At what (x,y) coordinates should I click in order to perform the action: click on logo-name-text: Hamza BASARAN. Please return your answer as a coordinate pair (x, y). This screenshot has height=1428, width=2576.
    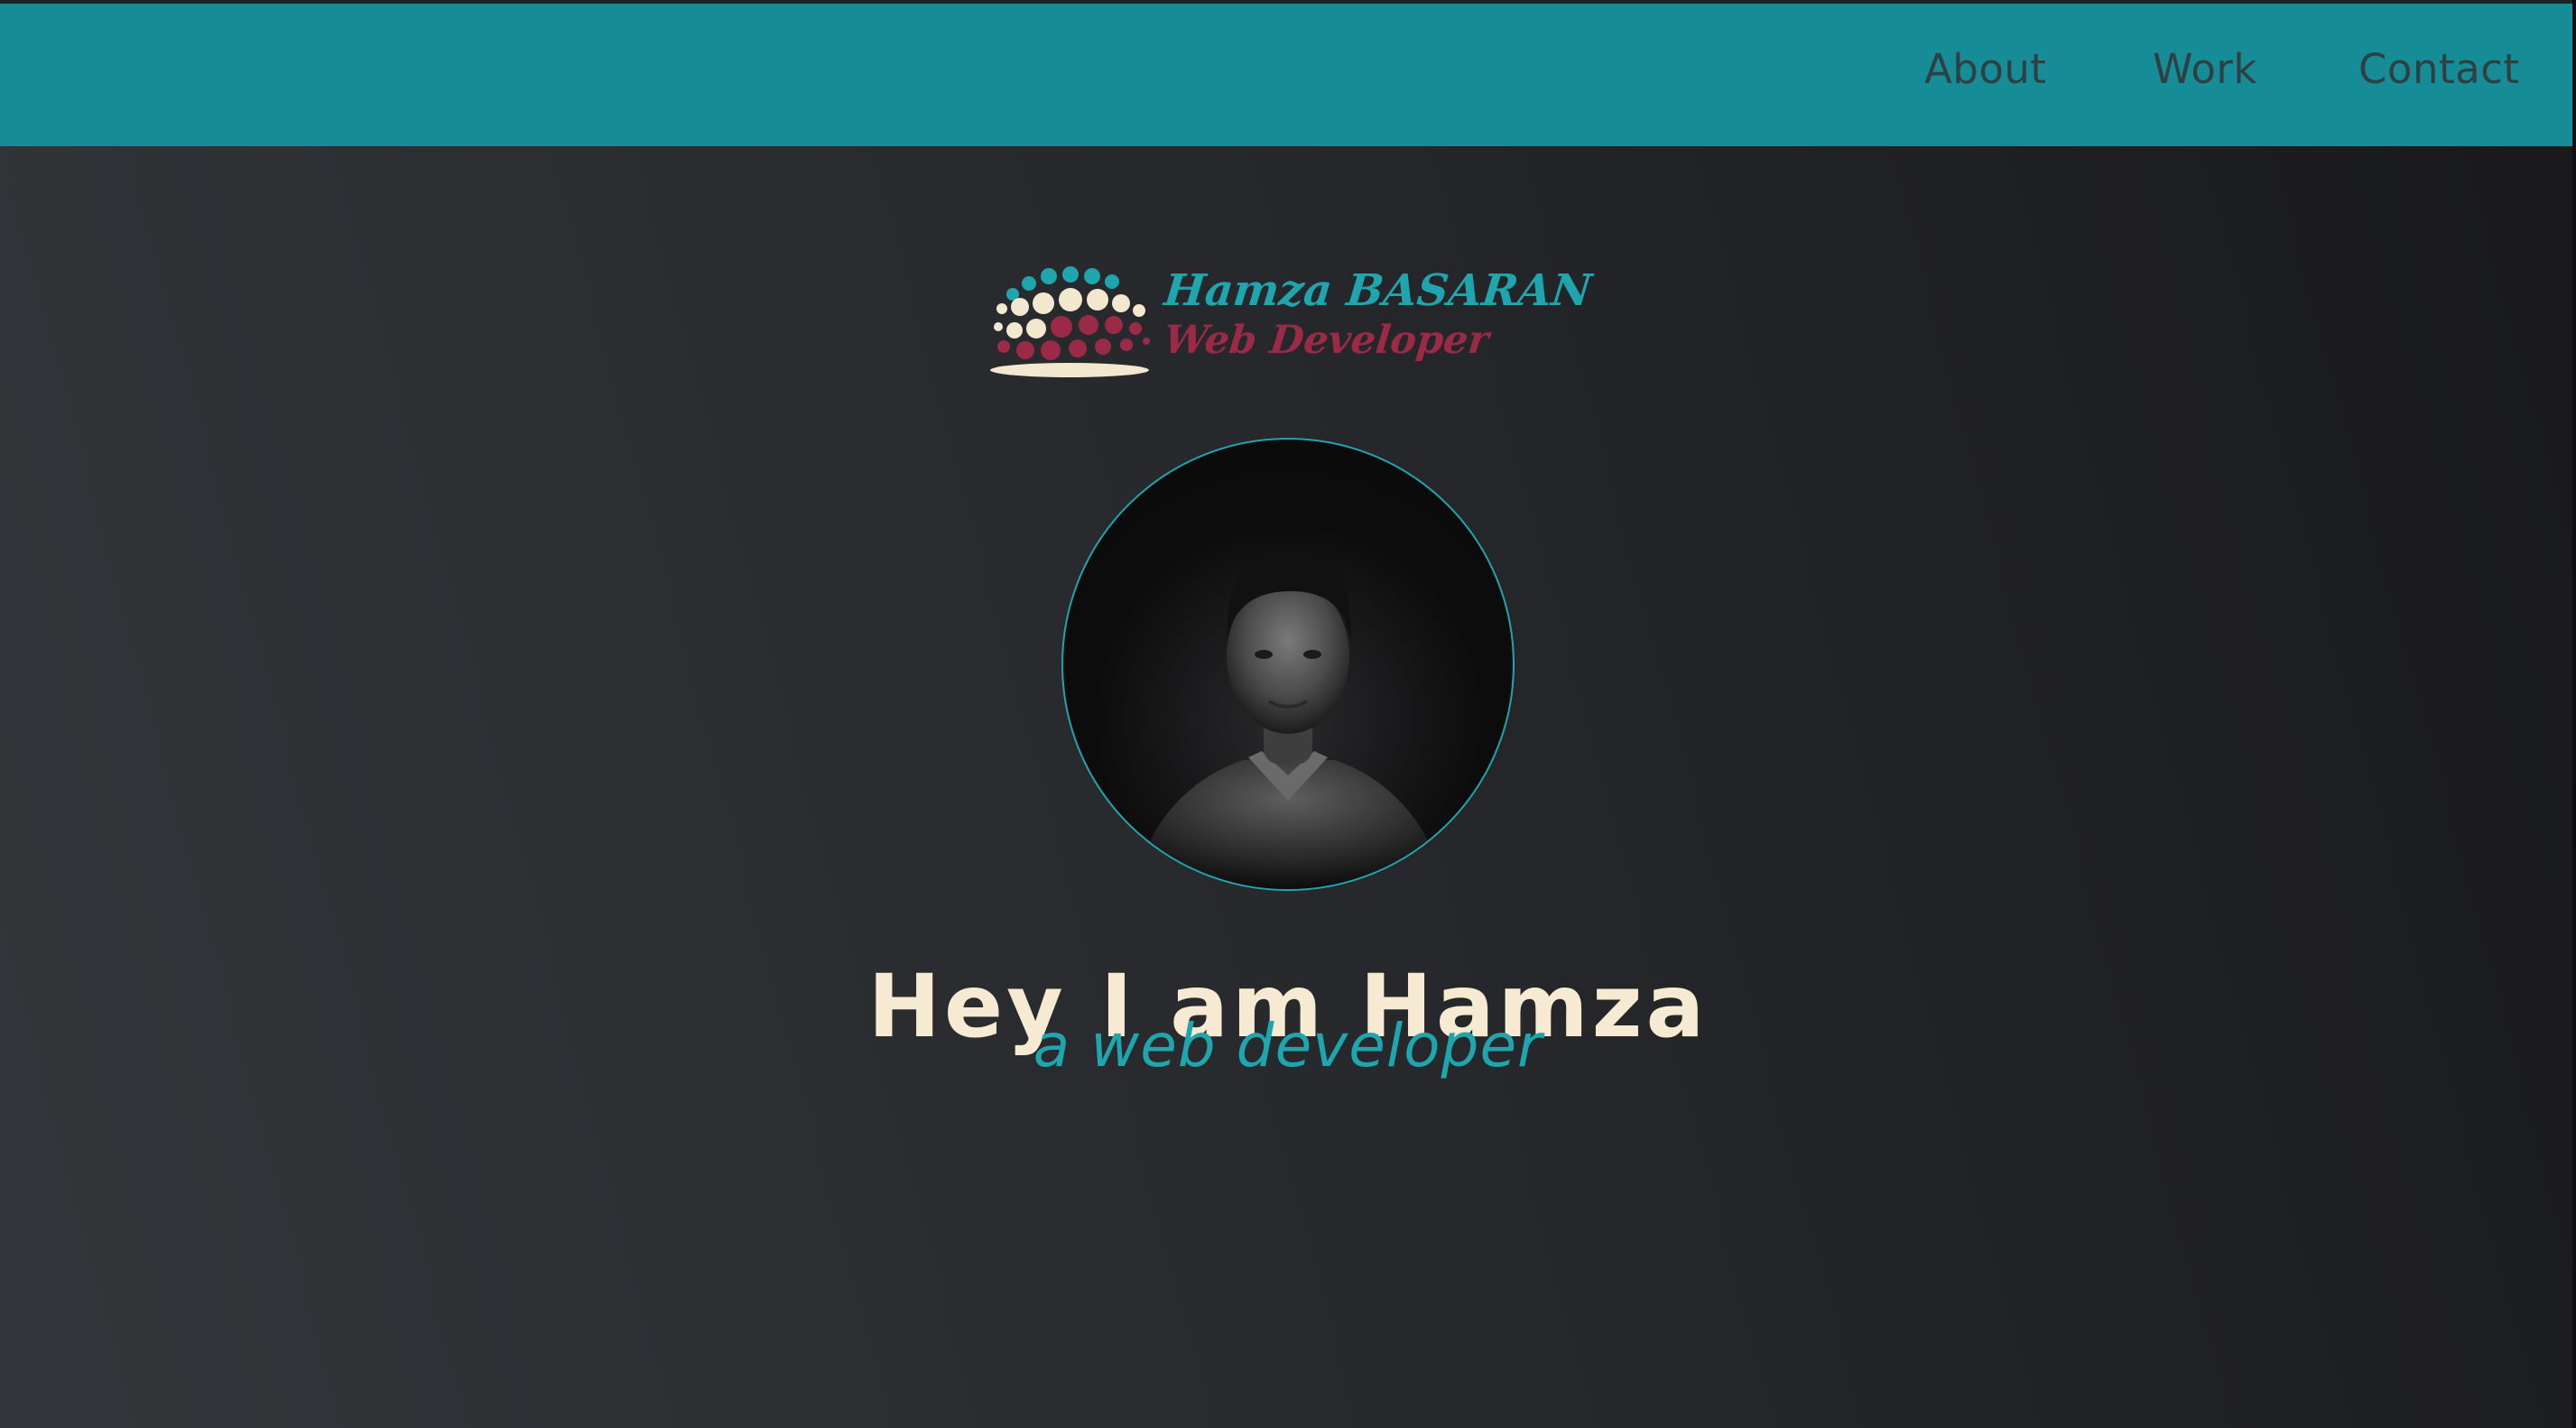
    Looking at the image, I should click on (1378, 290).